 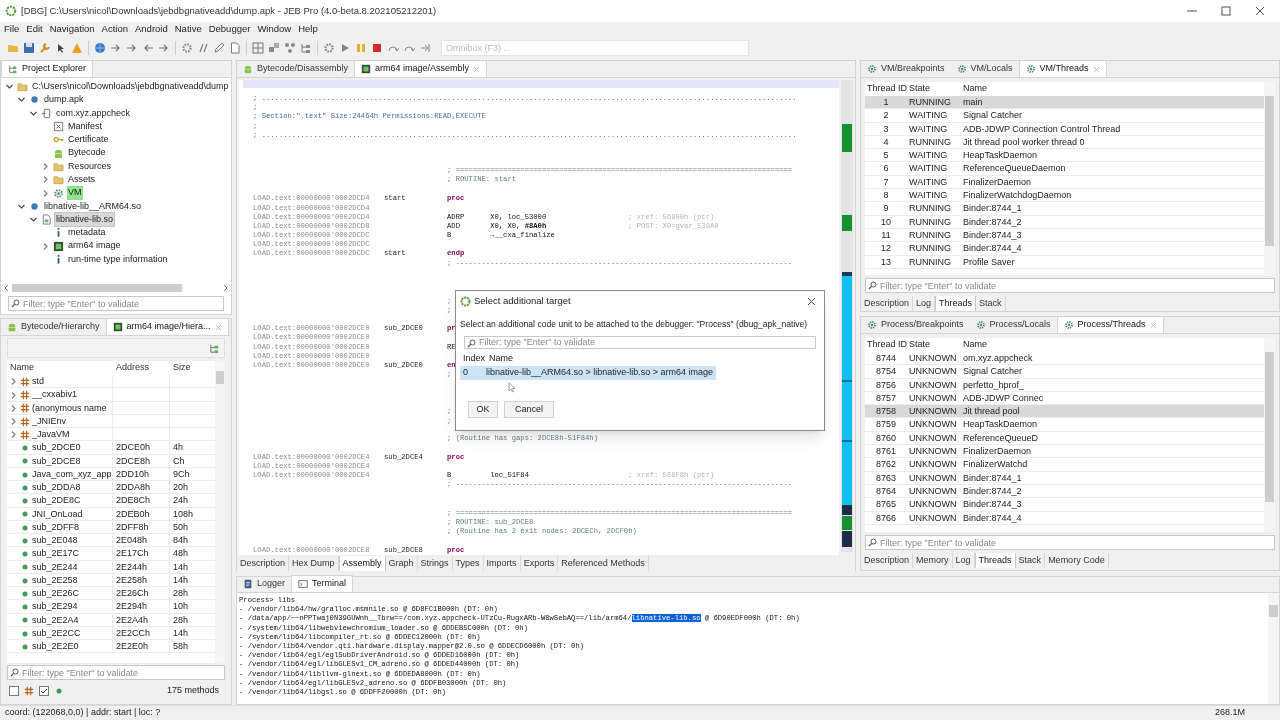 I want to click on tab: arm64 image/Assembly, so click(x=421, y=68).